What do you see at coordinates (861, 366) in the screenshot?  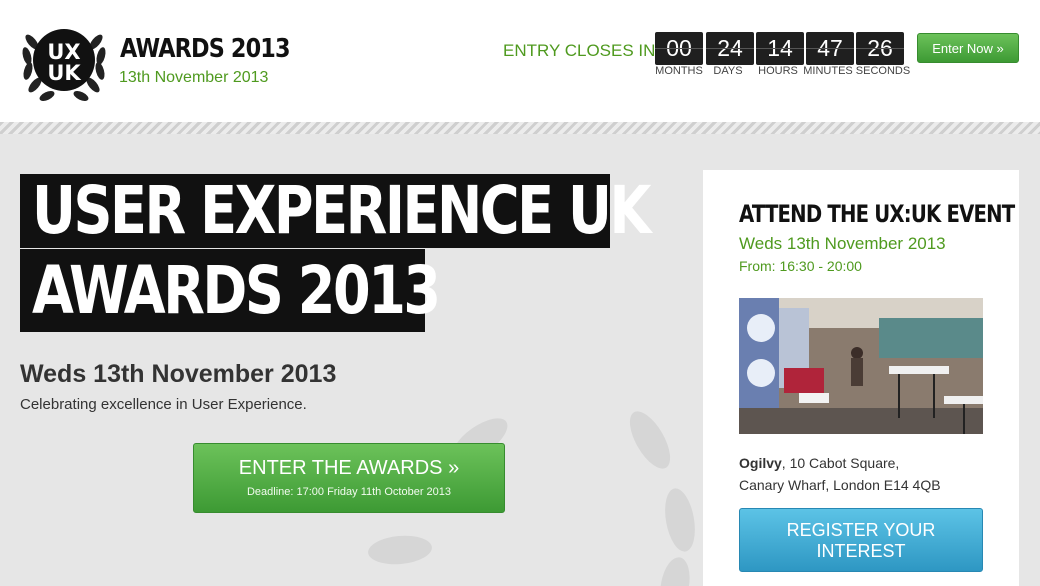 I see `venue-photo` at bounding box center [861, 366].